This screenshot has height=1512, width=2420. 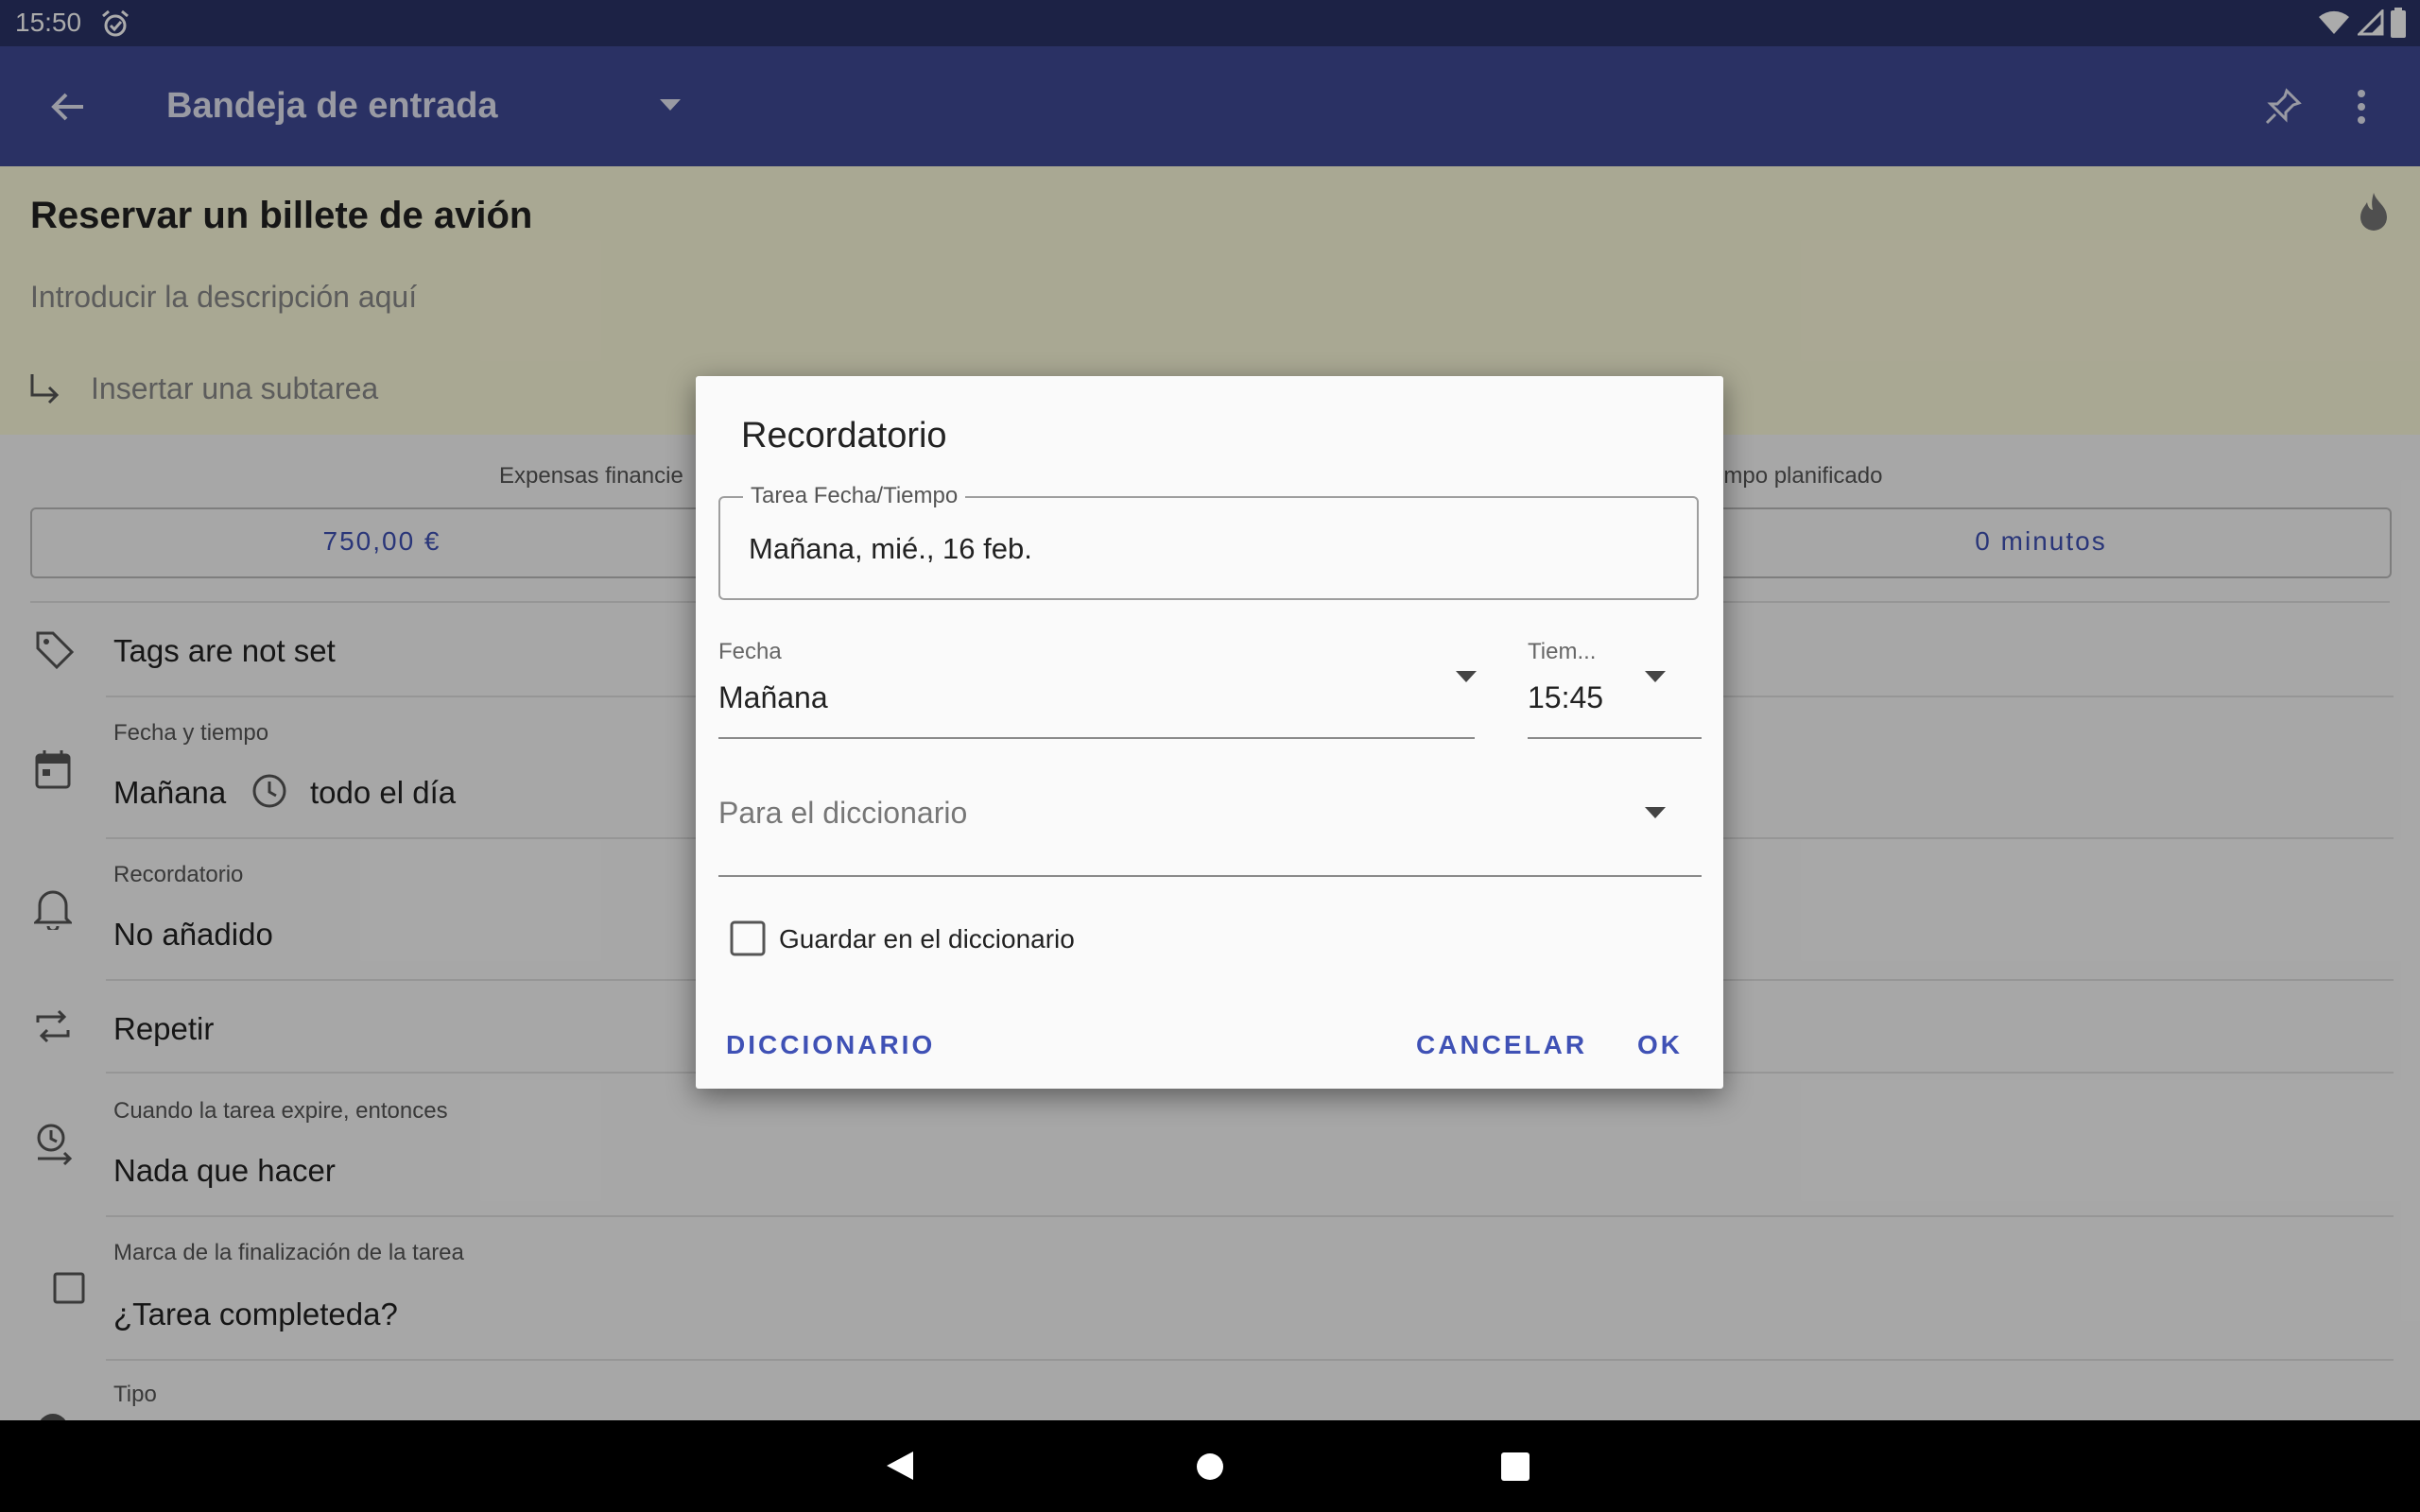 I want to click on save-dictionary-label: Guardar en el diccionario, so click(x=927, y=939).